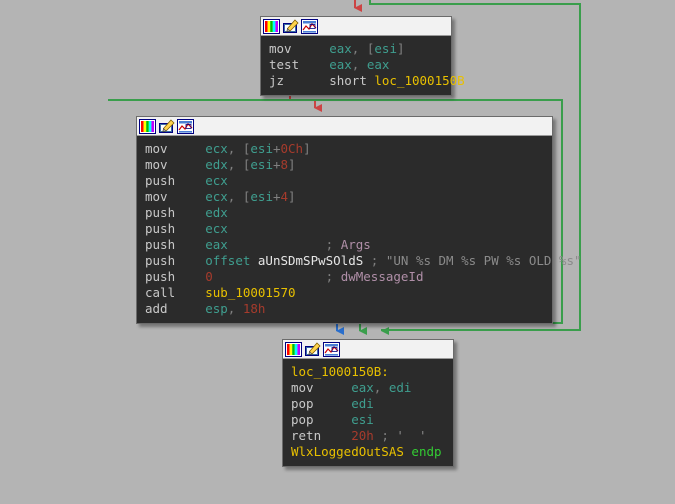 The width and height of the screenshot is (675, 504). I want to click on asm-line: test eax, eax, so click(356, 65).